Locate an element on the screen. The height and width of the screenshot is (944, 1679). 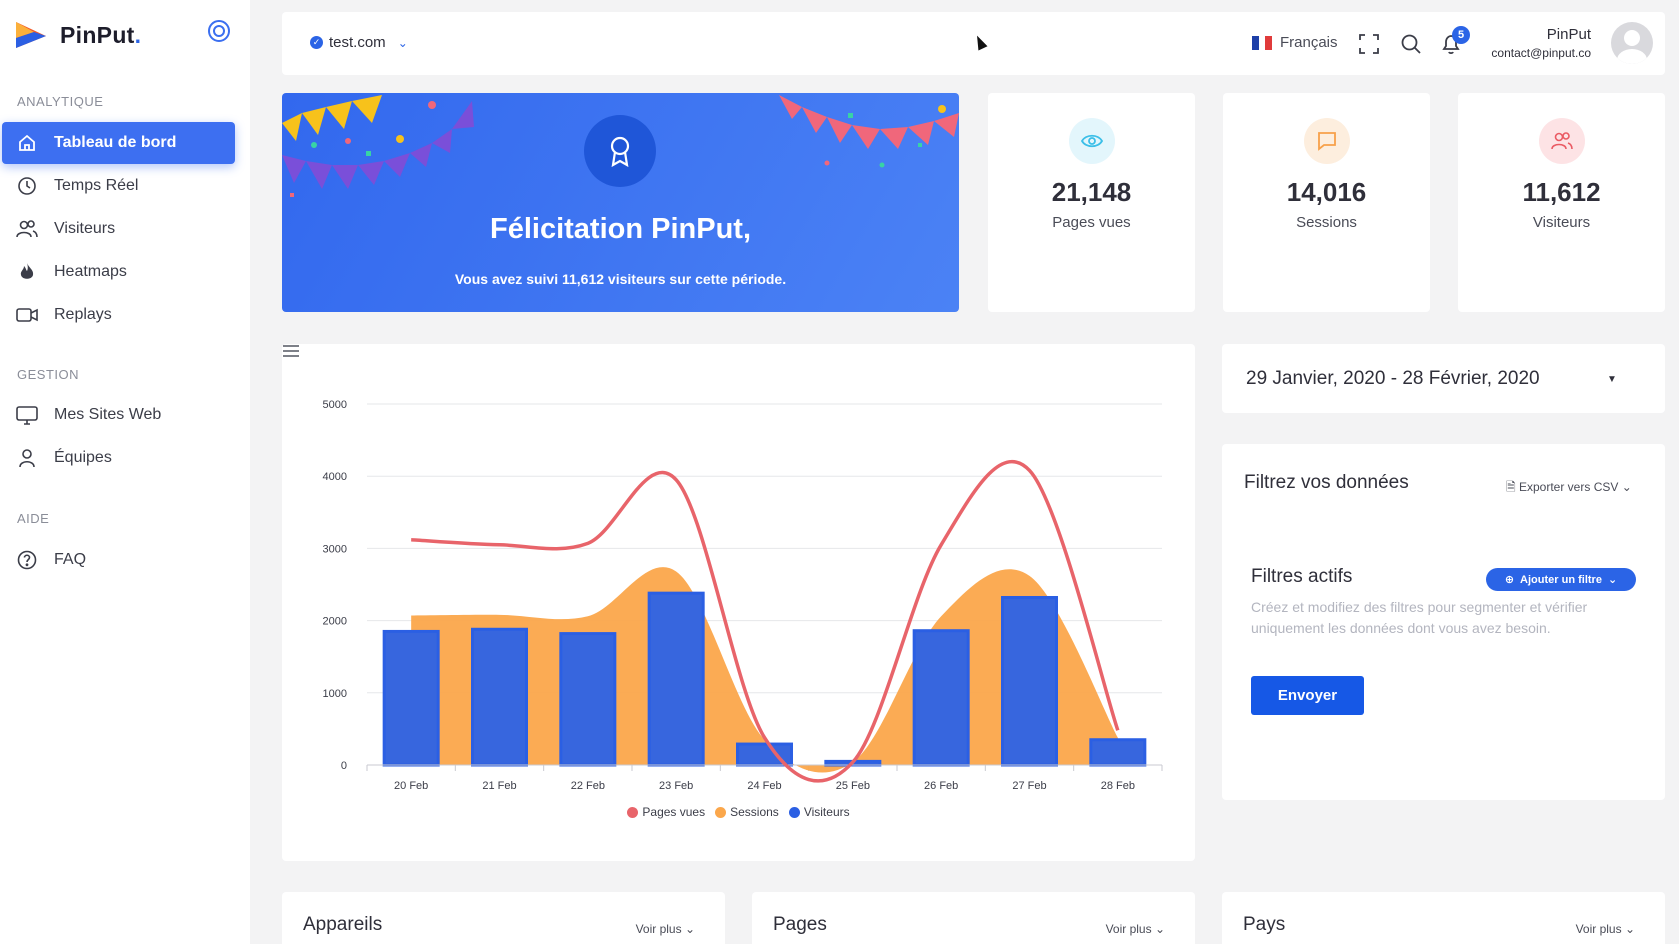
legend-label: Sessions is located at coordinates (754, 812).